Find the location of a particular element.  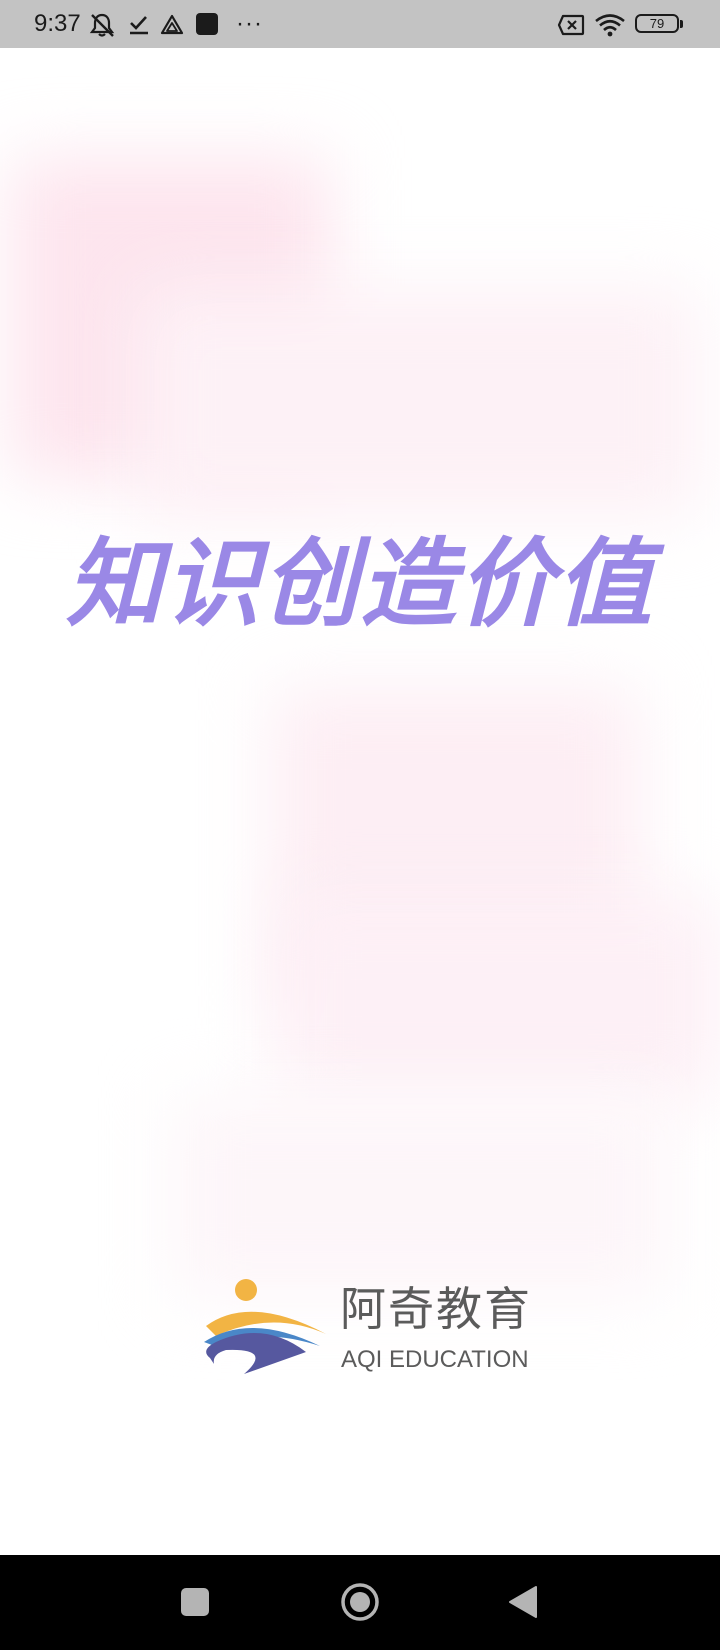

status-bar: 9:37 ··· 79 is located at coordinates (360, 24).